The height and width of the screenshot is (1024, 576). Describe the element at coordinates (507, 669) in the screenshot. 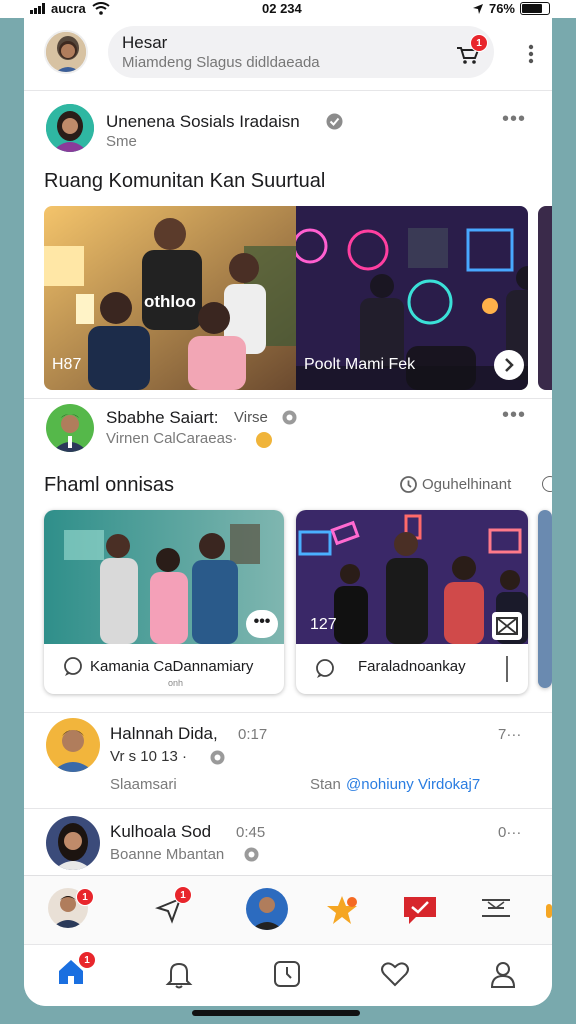

I see `card2-divider` at that location.